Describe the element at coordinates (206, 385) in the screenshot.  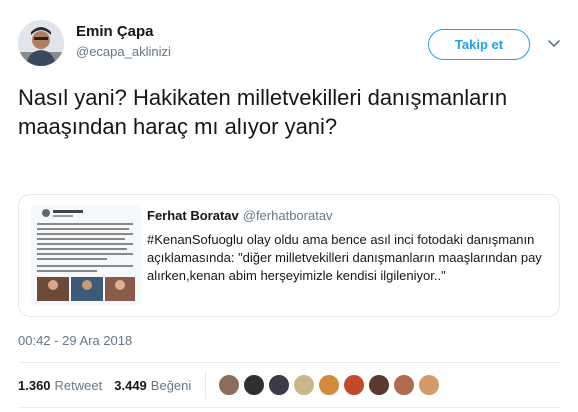
I see `stats-separator` at that location.